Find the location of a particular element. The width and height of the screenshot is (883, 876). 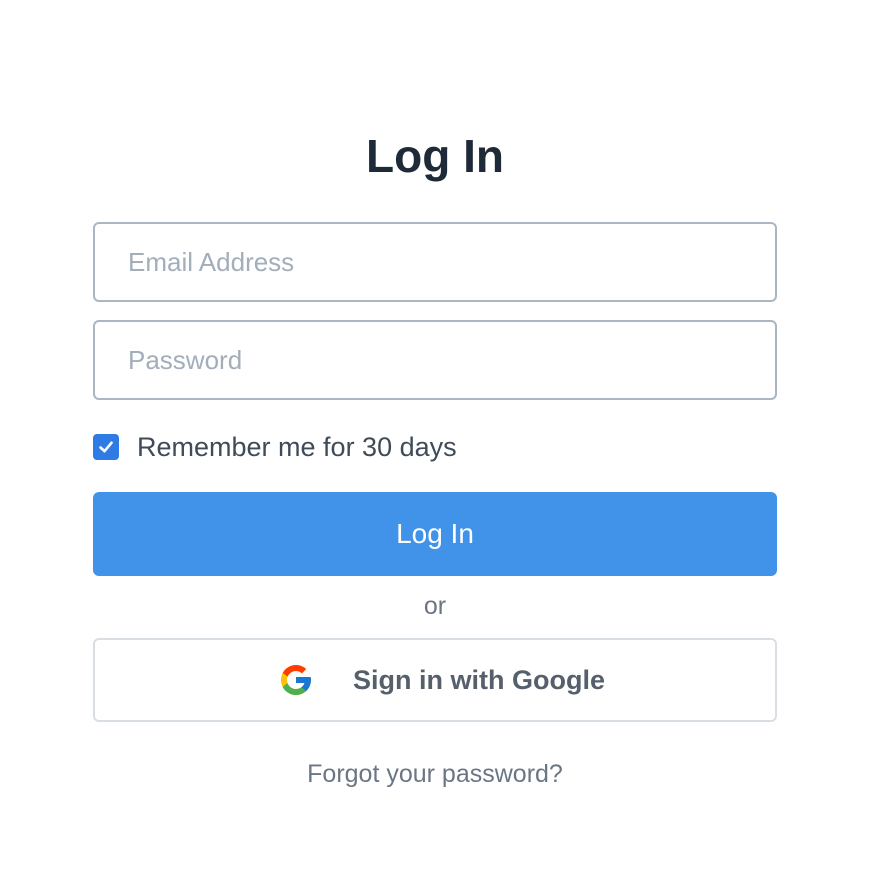

remember-me-row: Remember me for 30 days is located at coordinates (275, 447).